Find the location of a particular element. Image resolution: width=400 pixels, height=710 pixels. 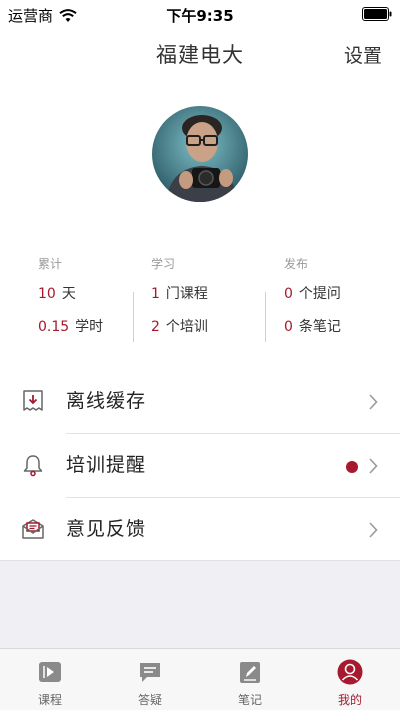

tab-mine: 我的 is located at coordinates (350, 679).